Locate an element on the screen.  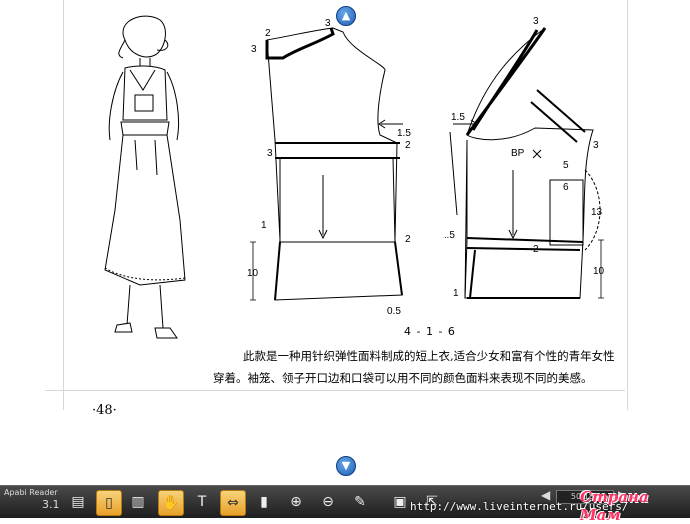
caption-line-1: 此款是一种用针织弹性面料制成的短上衣,适合少女和富有个性的青年女性 is located at coordinates (429, 356).